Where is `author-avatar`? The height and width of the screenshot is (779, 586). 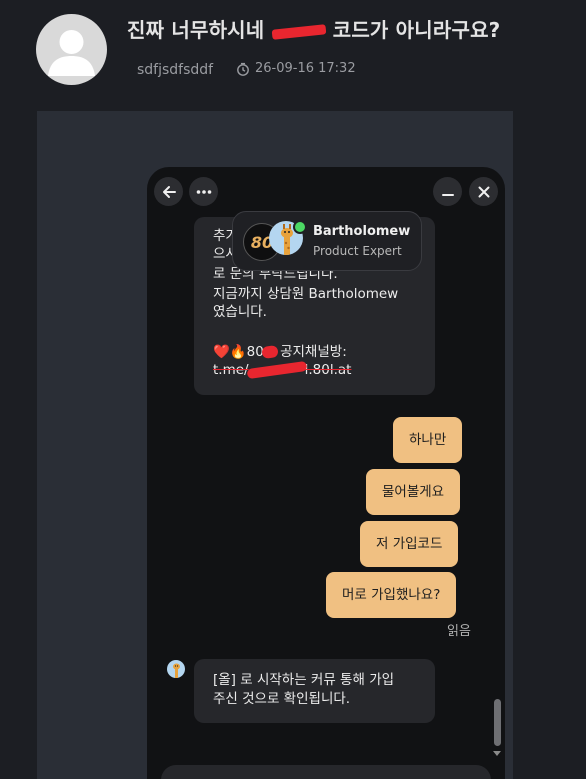
author-avatar is located at coordinates (71, 49).